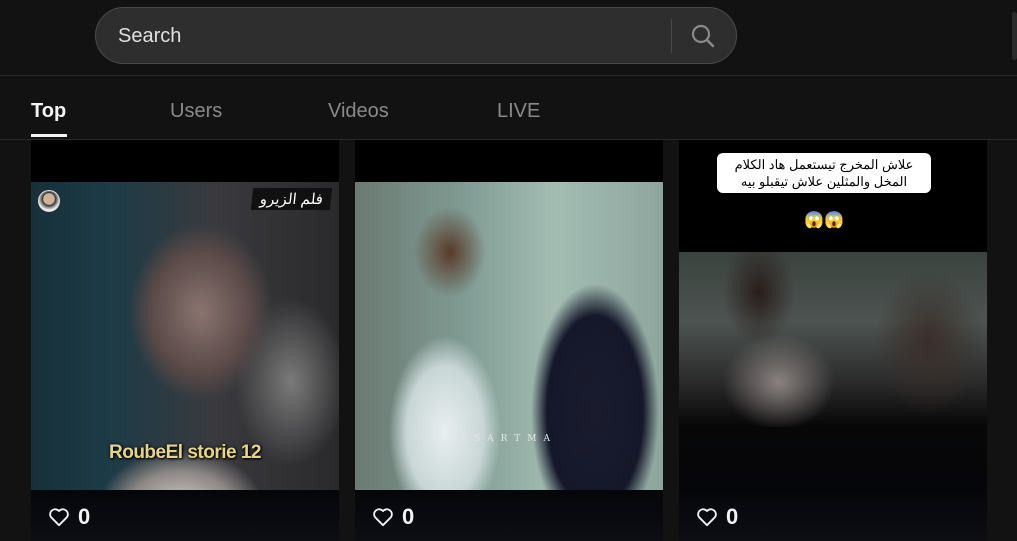 The width and height of the screenshot is (1017, 541). Describe the element at coordinates (388, 36) in the screenshot. I see `search-input` at that location.